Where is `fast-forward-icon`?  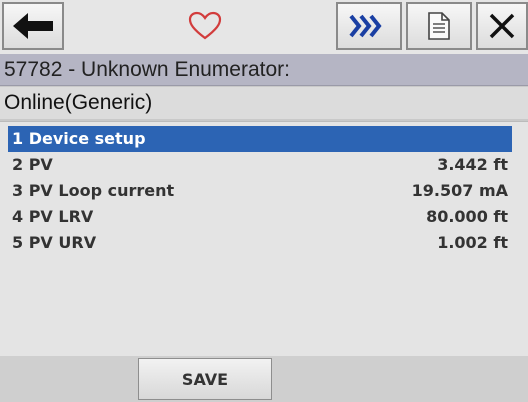
fast-forward-icon is located at coordinates (365, 26).